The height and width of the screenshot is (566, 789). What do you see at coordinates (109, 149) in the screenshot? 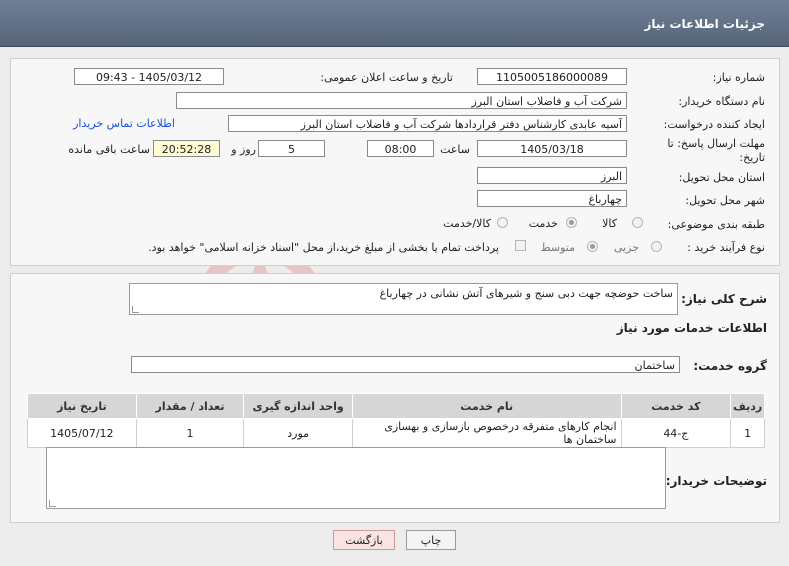
I see `remaining-time-label: ساعت باقی مانده` at bounding box center [109, 149].